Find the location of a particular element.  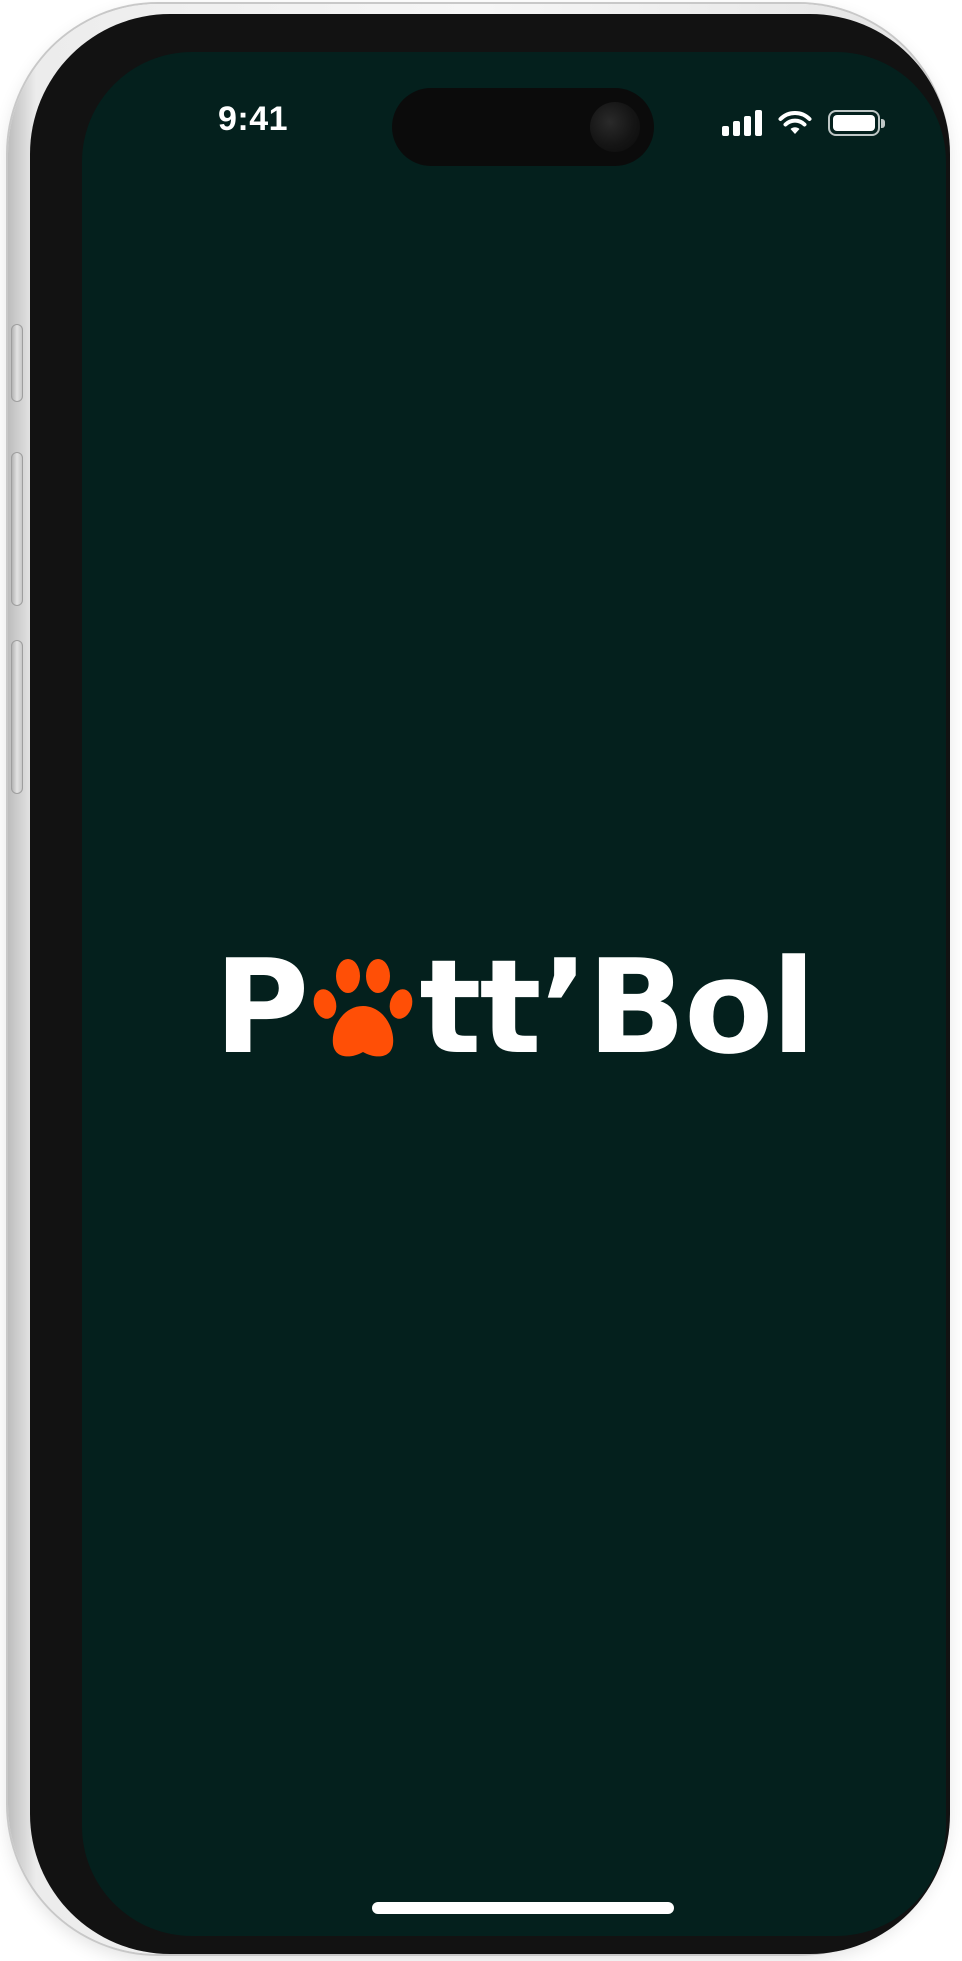

battery-full-icon is located at coordinates (856, 123).